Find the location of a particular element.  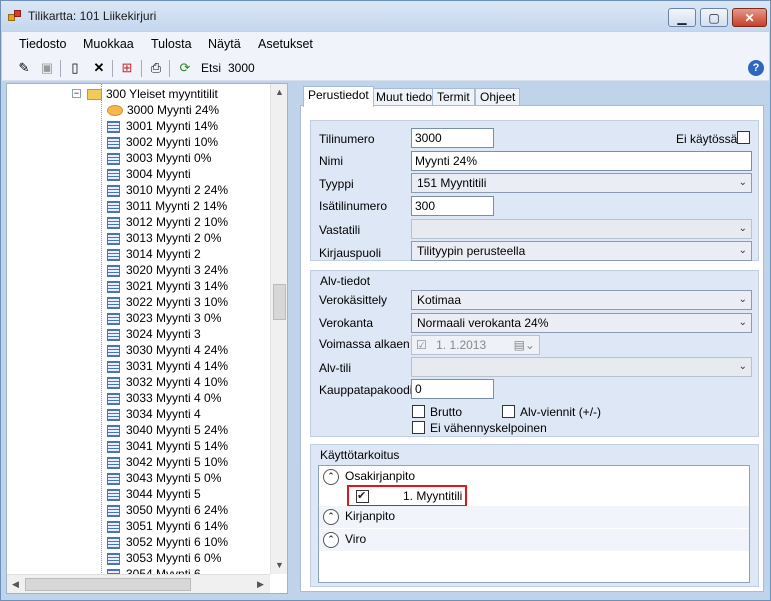

tree-item: 3024 Myynti 3 is located at coordinates (154, 334).